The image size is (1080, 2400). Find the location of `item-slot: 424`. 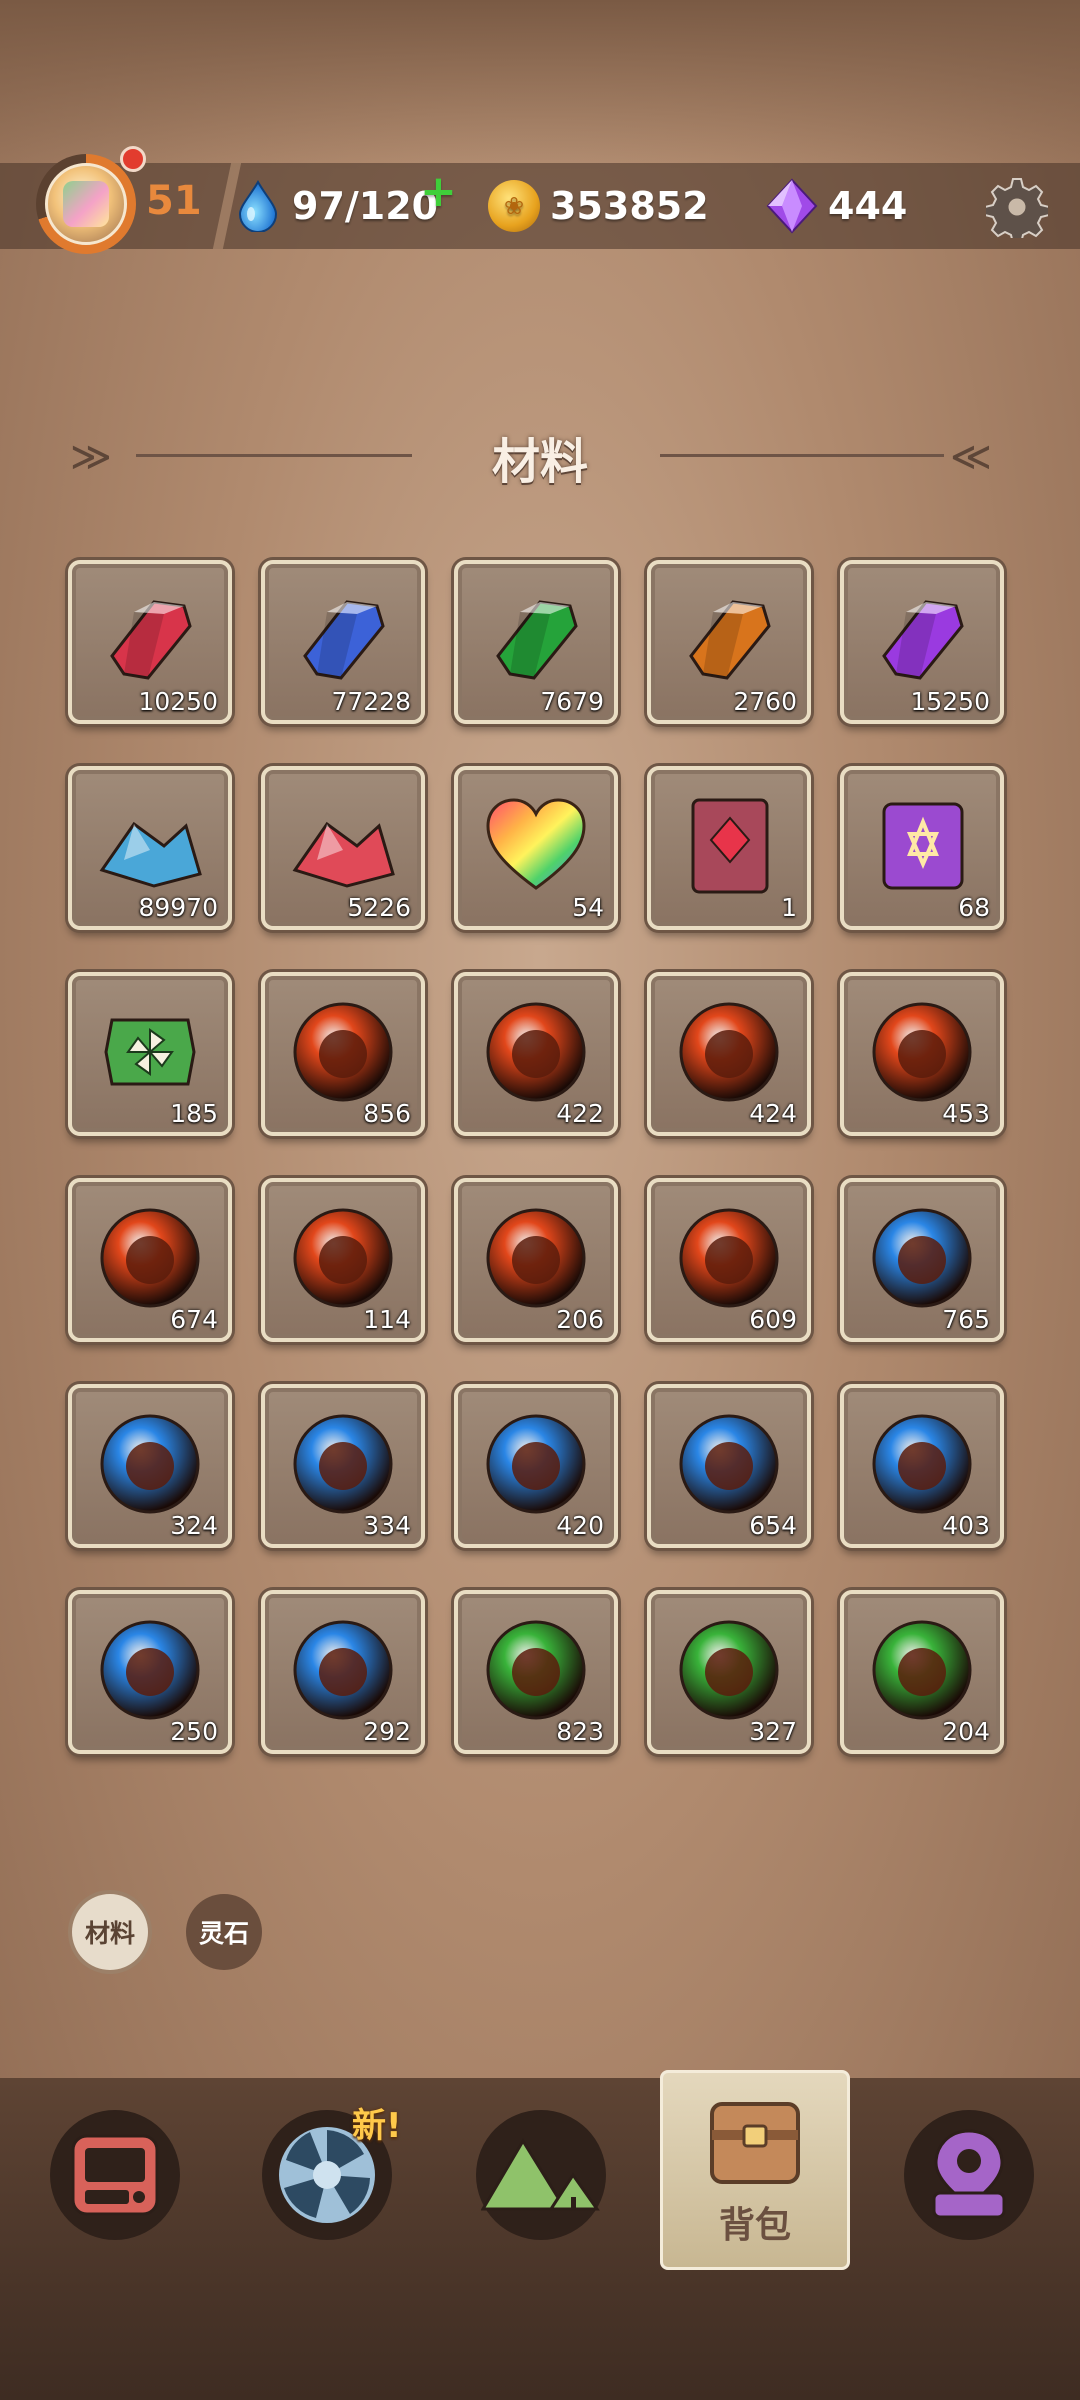

item-slot: 424 is located at coordinates (729, 1054).